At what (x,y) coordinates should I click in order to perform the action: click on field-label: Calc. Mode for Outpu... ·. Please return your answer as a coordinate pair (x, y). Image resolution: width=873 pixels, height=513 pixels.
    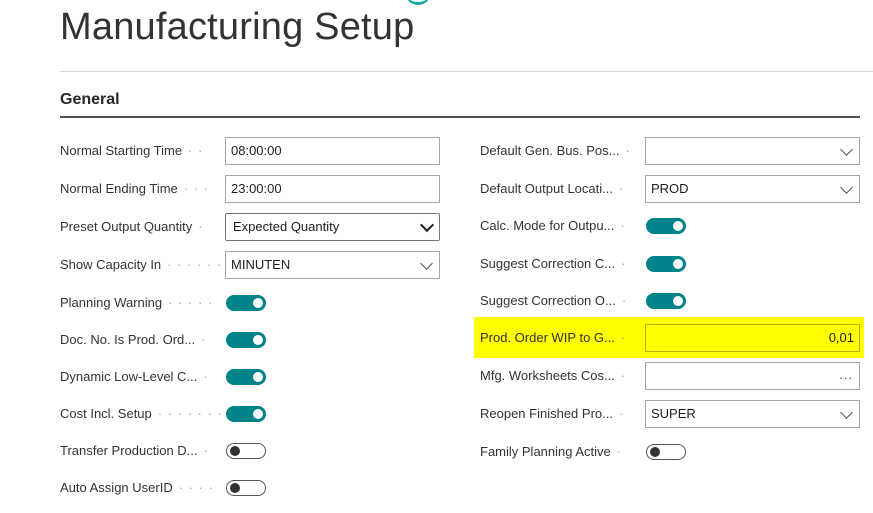
    Looking at the image, I should click on (553, 225).